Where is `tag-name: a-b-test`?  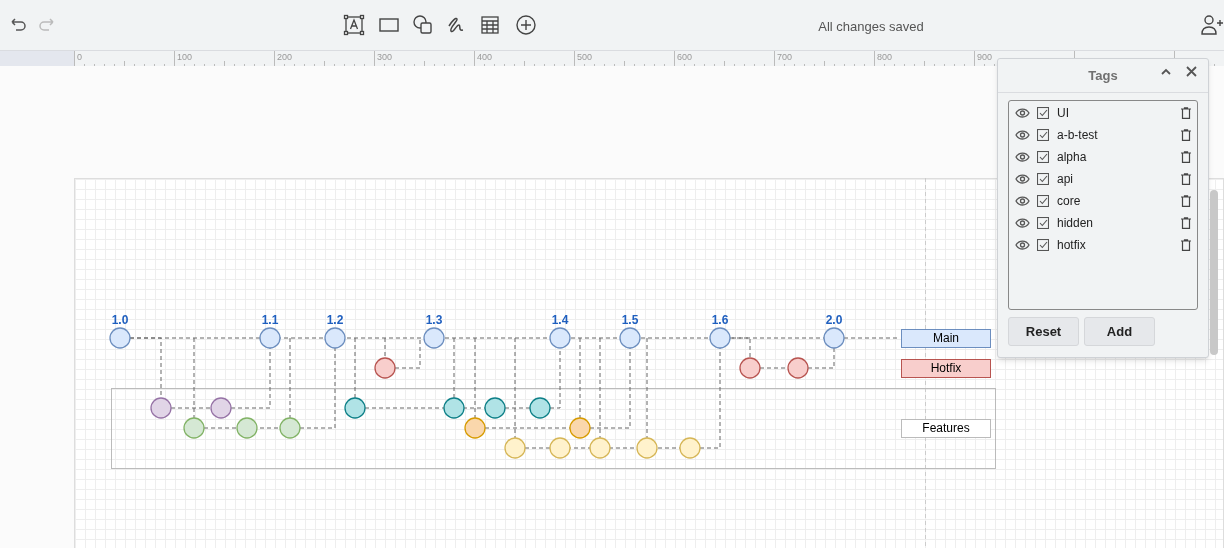
tag-name: a-b-test is located at coordinates (1078, 135).